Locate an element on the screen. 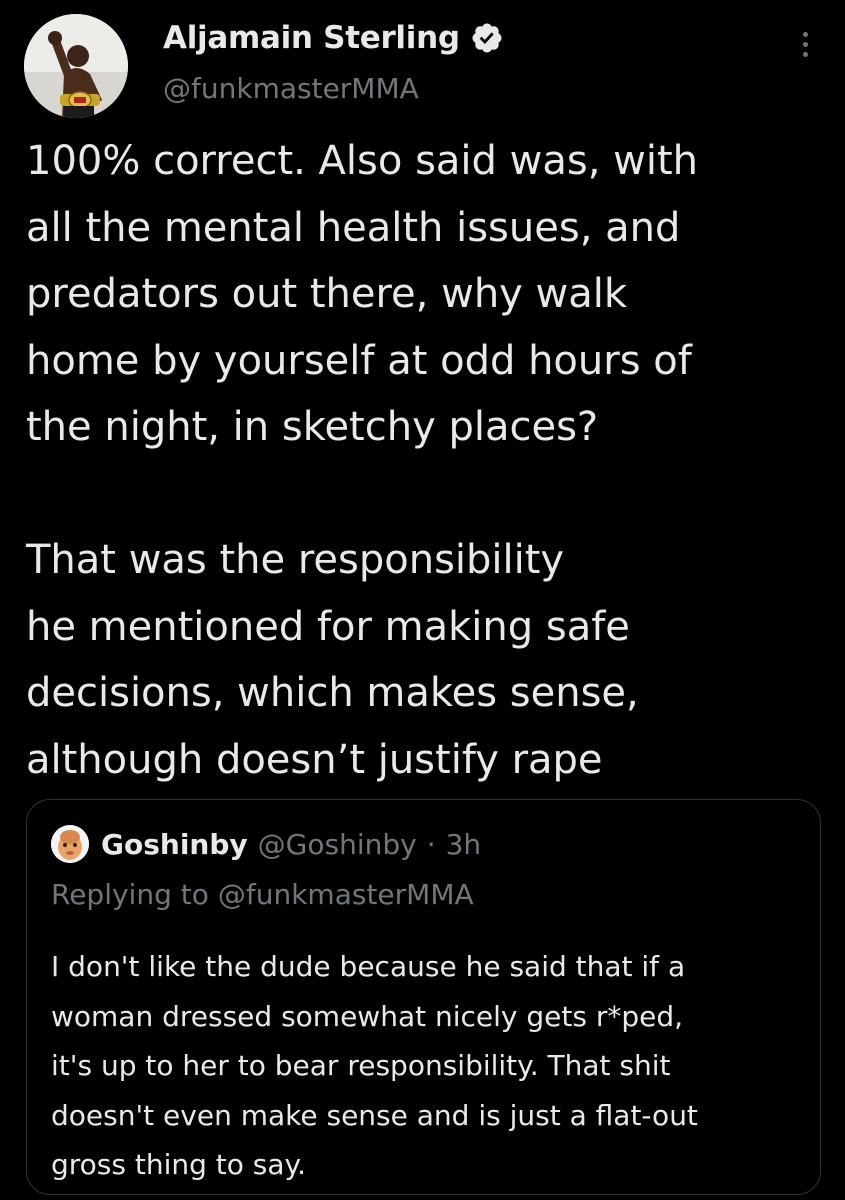 The height and width of the screenshot is (1200, 845). tweet-line: 100% correct. Also said was, with is located at coordinates (362, 161).